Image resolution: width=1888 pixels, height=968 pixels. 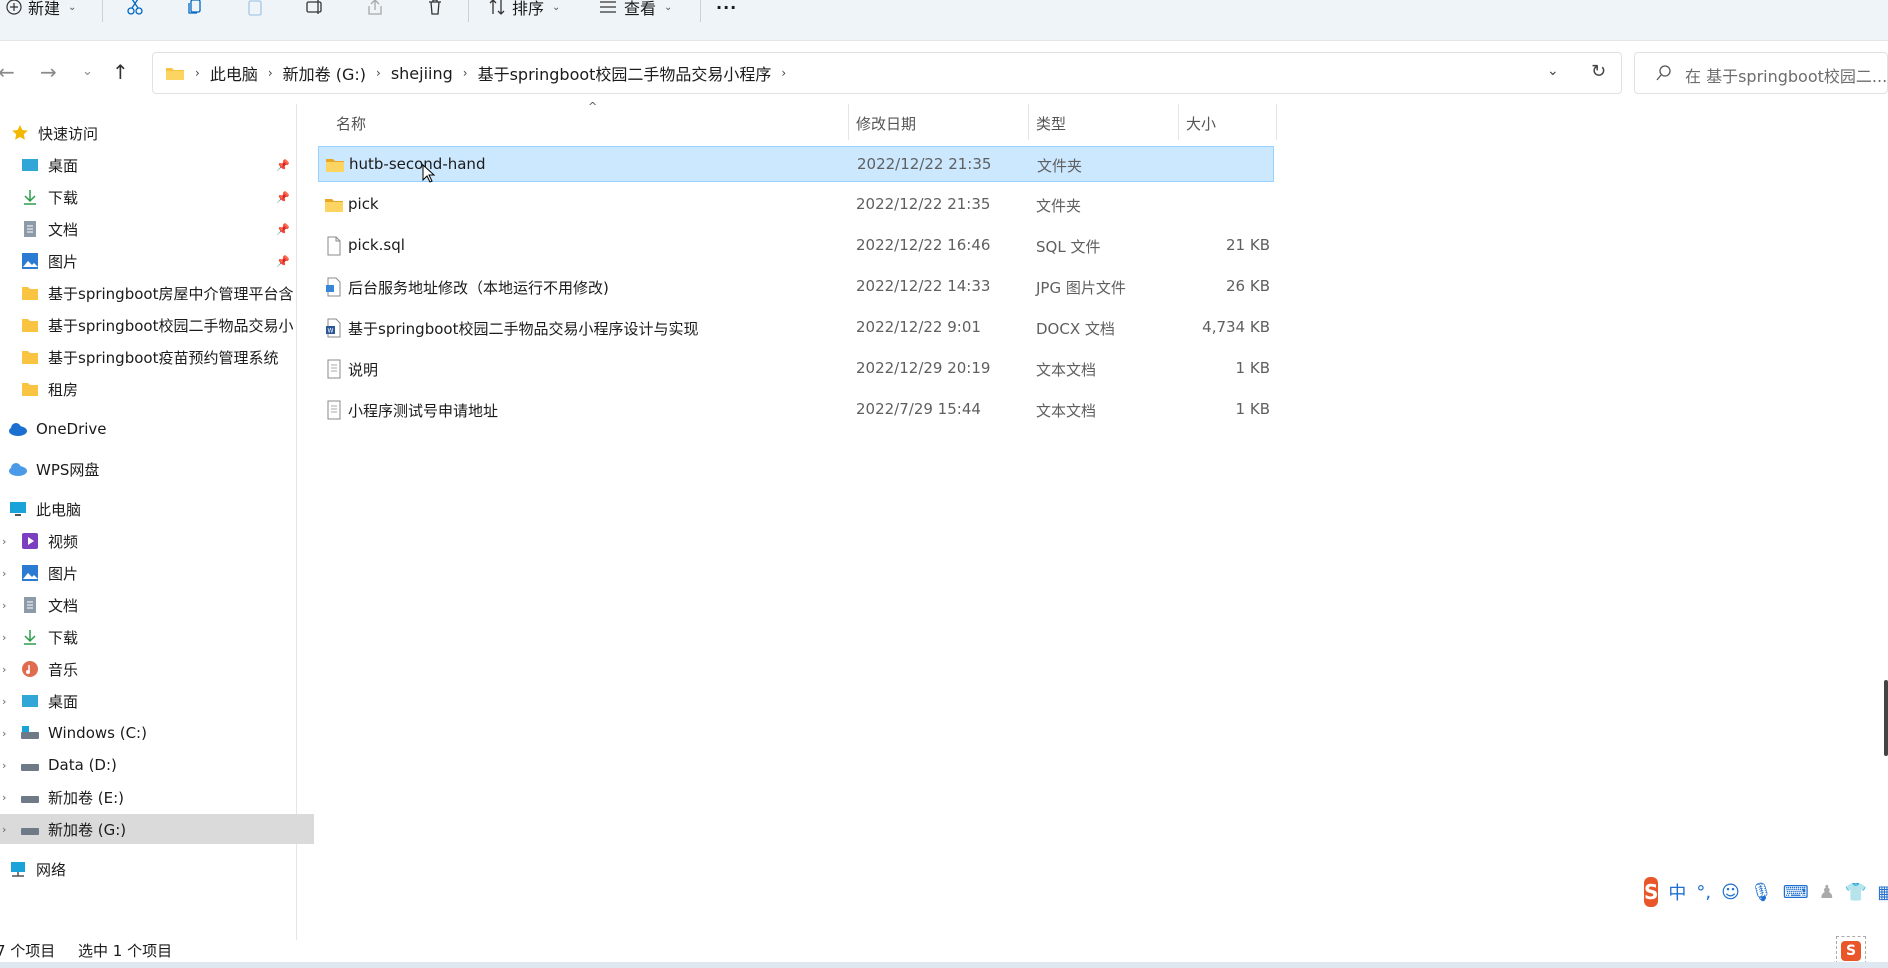 I want to click on new-button: 新建 ⌄, so click(x=41, y=10).